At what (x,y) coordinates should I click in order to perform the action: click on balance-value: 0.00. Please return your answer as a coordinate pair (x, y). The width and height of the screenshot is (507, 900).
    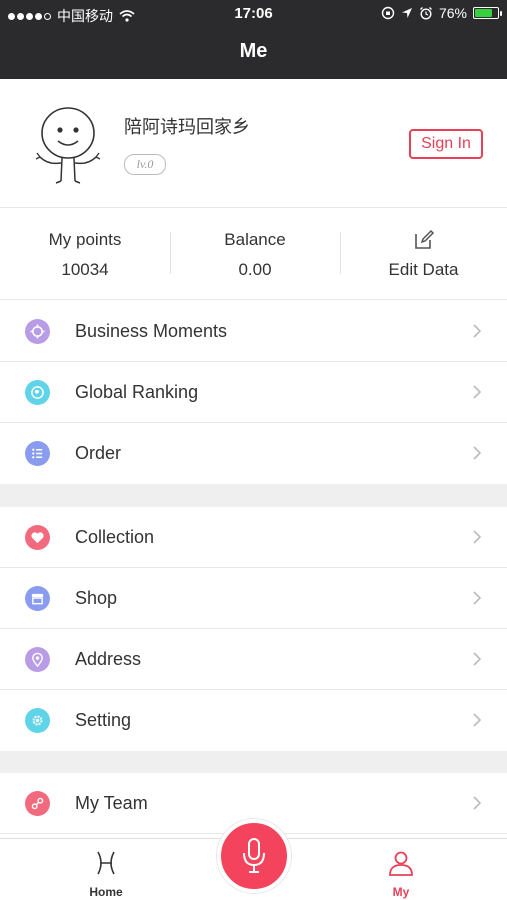
    Looking at the image, I should click on (255, 269).